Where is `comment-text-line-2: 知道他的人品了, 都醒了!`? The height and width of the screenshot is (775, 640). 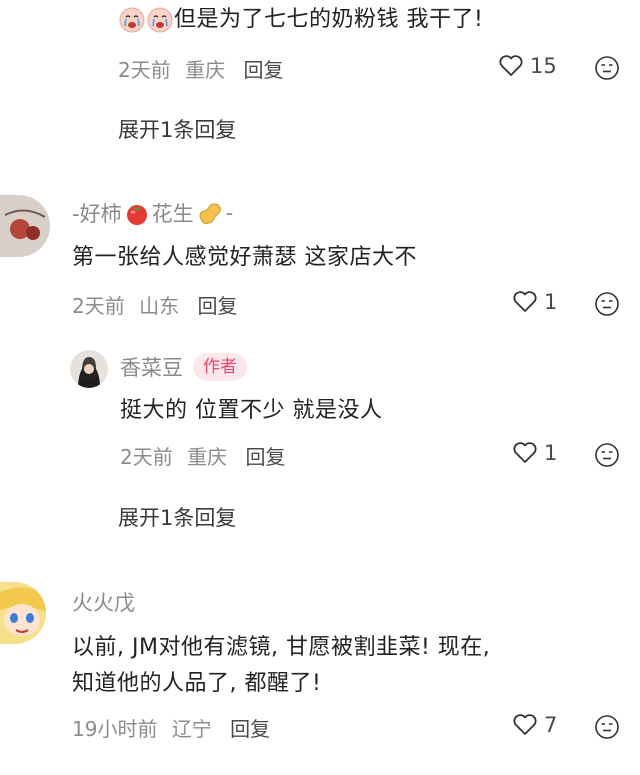 comment-text-line-2: 知道他的人品了, 都醒了! is located at coordinates (197, 683).